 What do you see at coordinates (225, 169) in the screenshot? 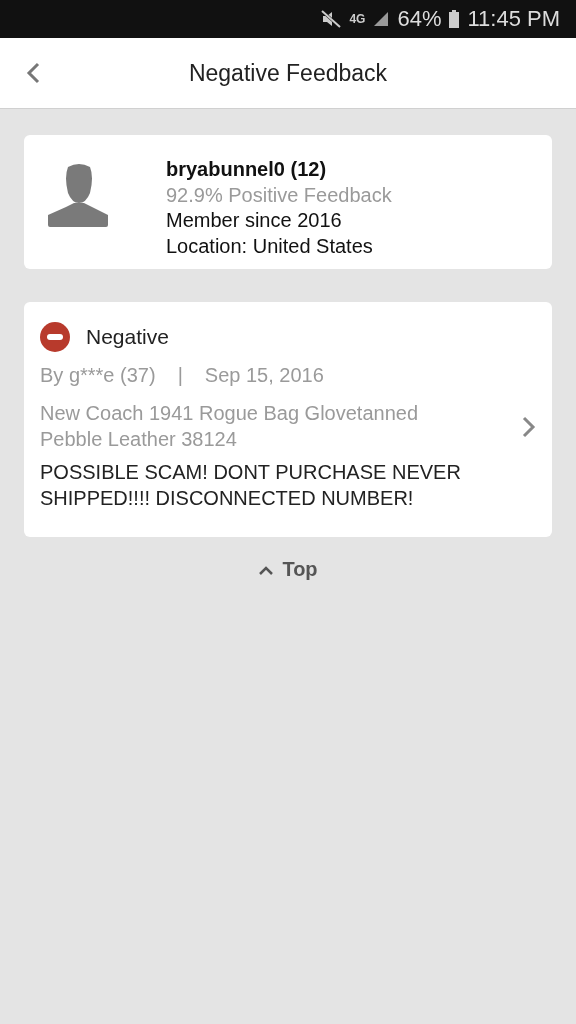
I see `username: bryabunnel0` at bounding box center [225, 169].